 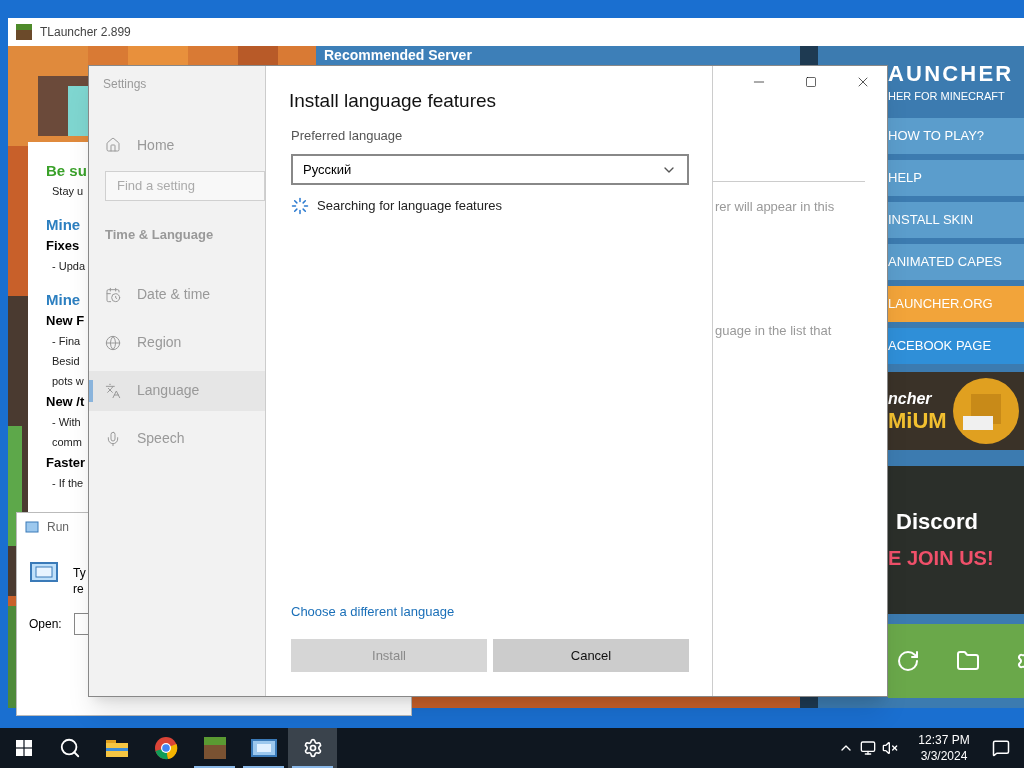 What do you see at coordinates (113, 145) in the screenshot?
I see `home-icon` at bounding box center [113, 145].